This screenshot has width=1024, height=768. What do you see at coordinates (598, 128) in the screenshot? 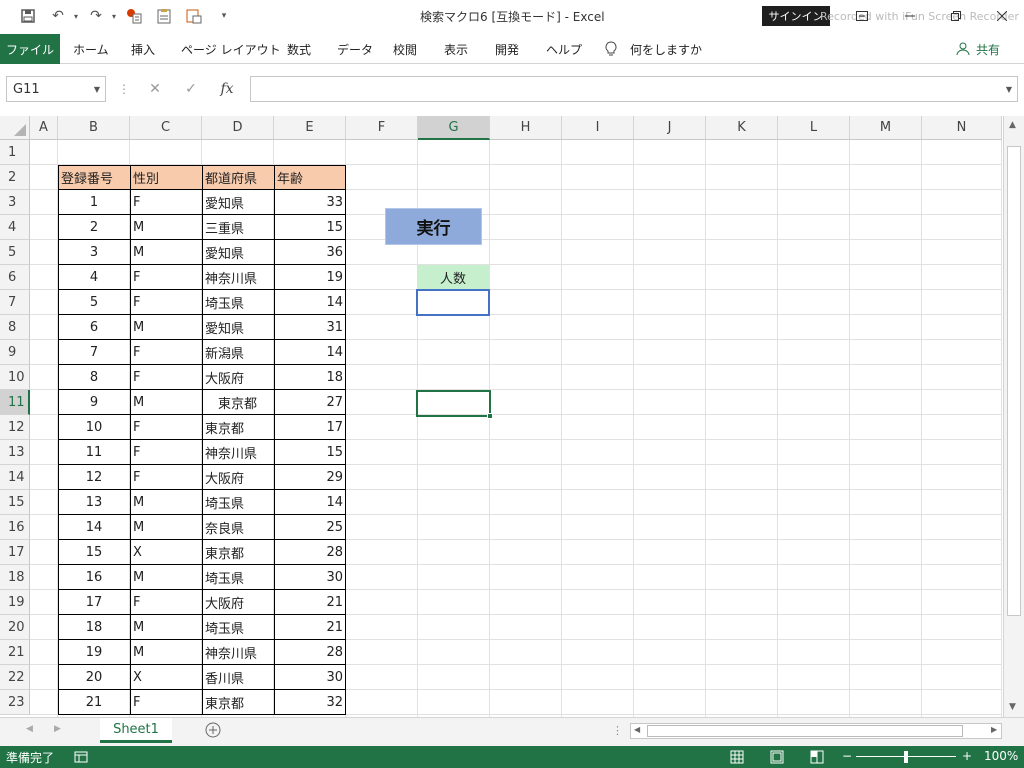
I see `column-header-i: I` at bounding box center [598, 128].